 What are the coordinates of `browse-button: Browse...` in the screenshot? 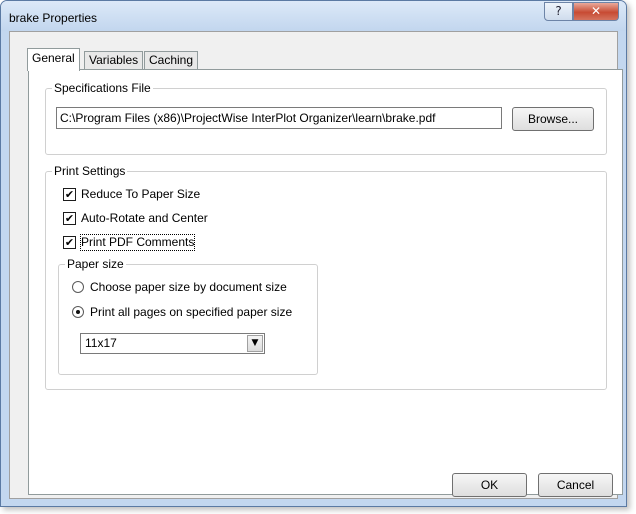 It's located at (553, 119).